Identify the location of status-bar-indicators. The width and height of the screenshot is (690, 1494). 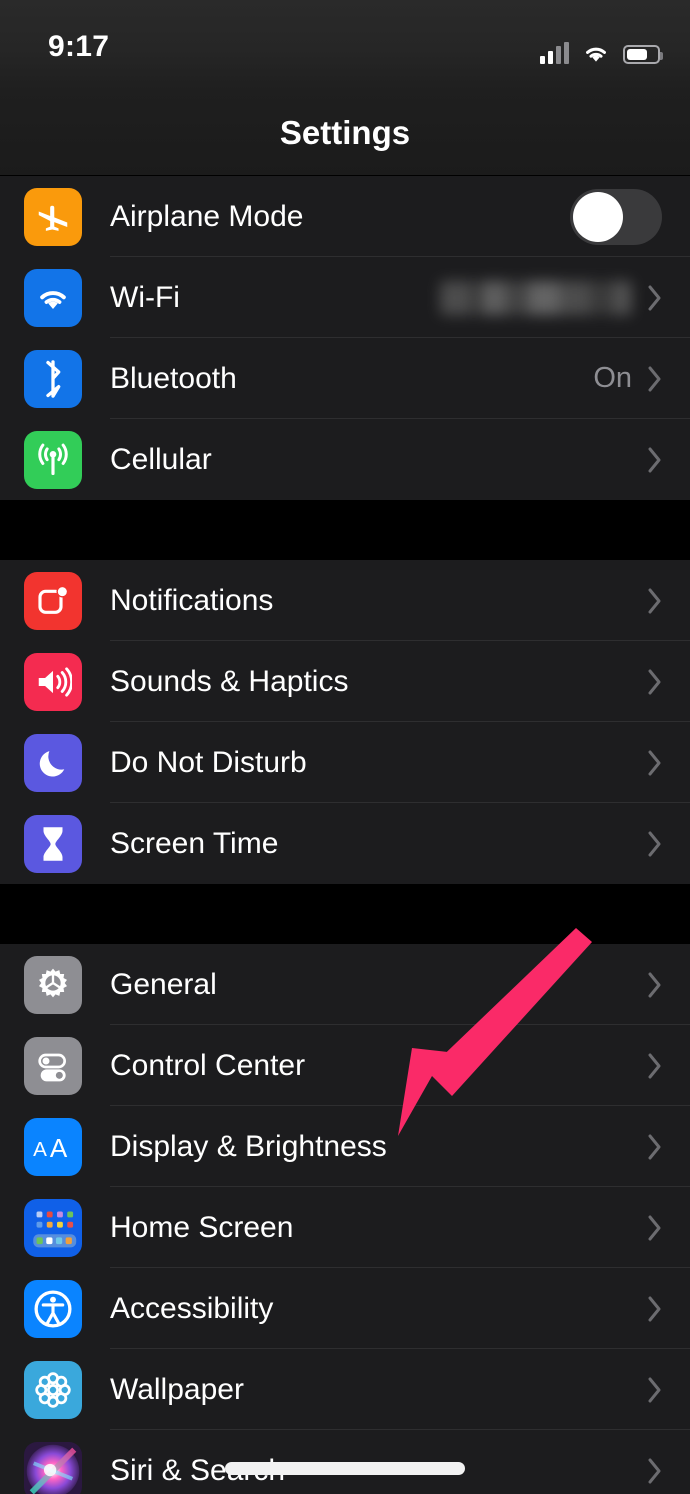
(601, 49).